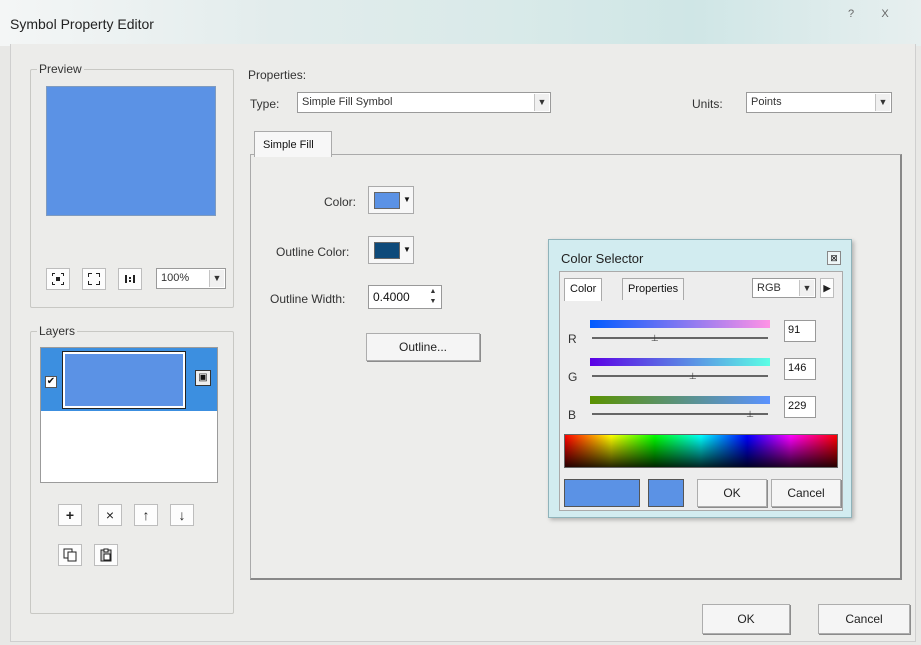 This screenshot has width=921, height=645. Describe the element at coordinates (834, 258) in the screenshot. I see `close-icon: ⊠` at that location.